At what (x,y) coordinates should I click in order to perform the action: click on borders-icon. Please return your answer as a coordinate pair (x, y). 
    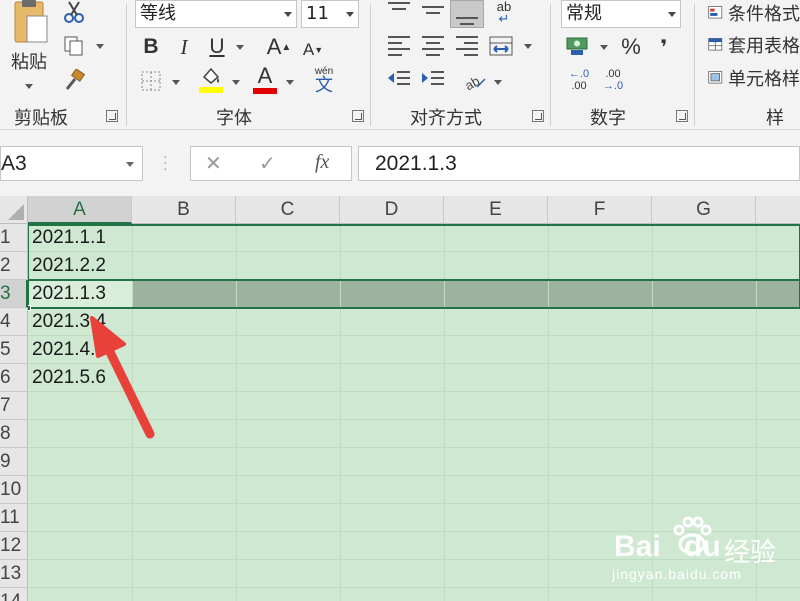
    Looking at the image, I should click on (151, 81).